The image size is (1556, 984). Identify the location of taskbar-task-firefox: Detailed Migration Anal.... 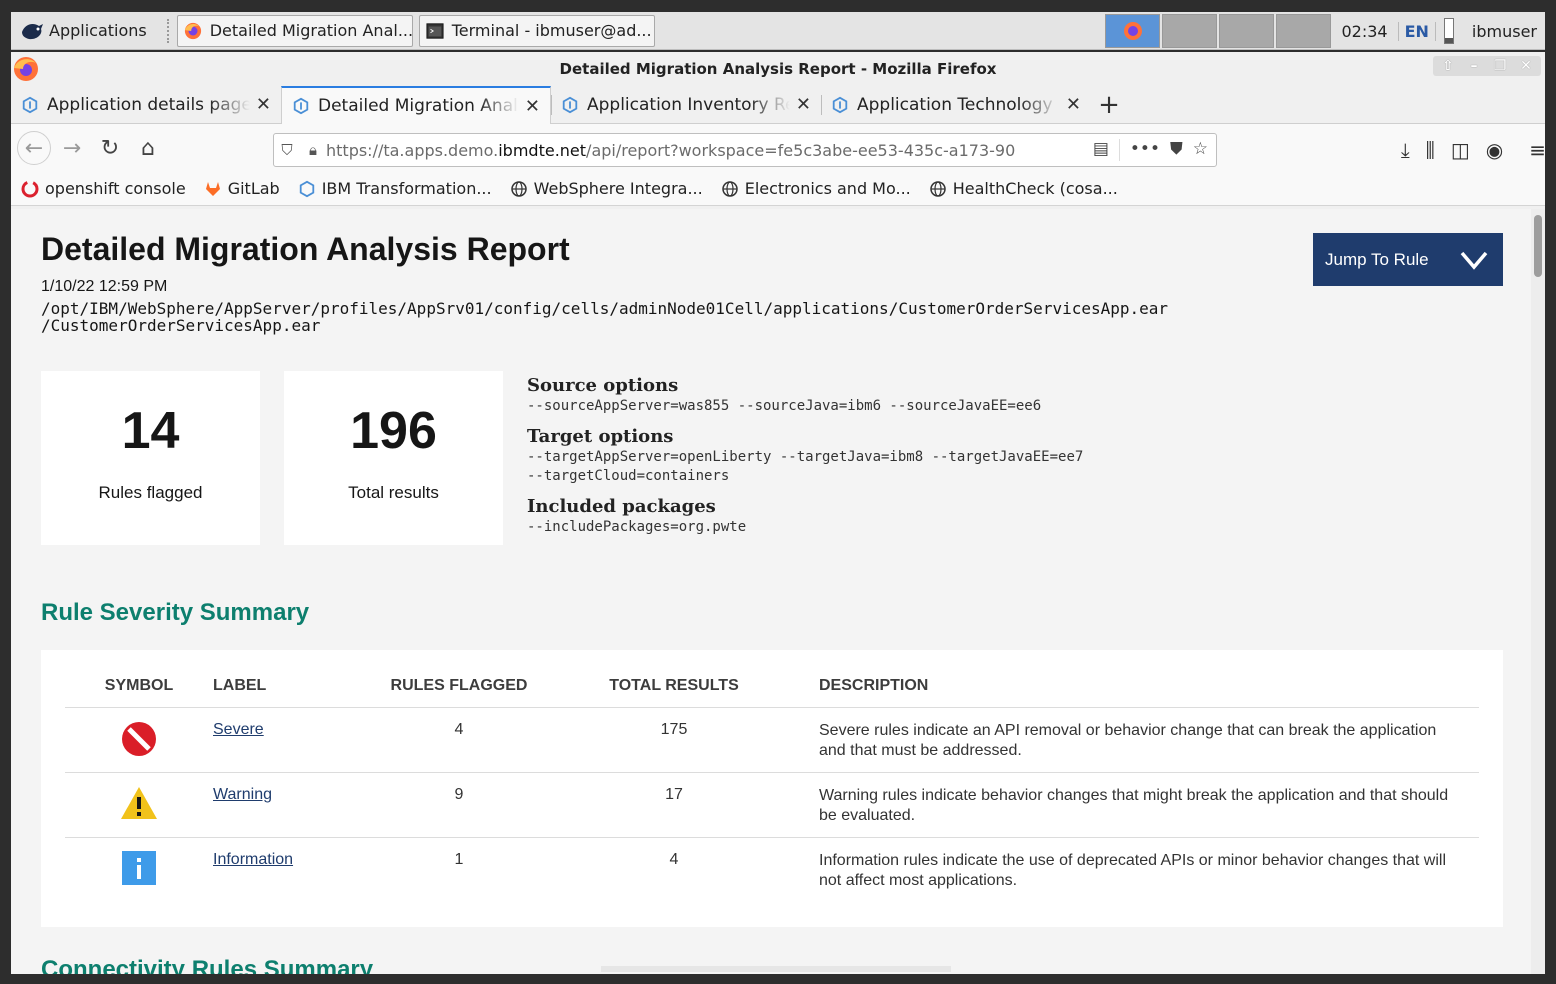
(294, 30).